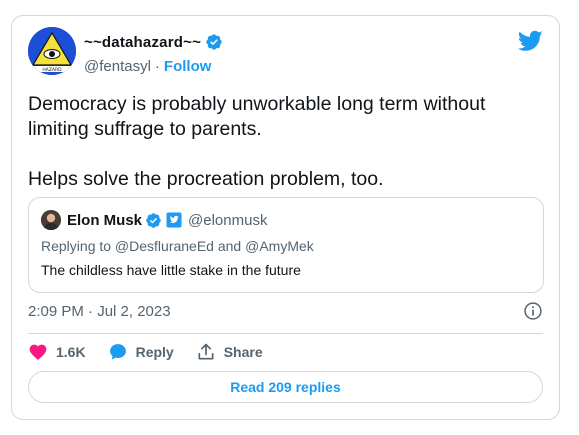 This screenshot has height=435, width=579. I want to click on reply-button: Reply, so click(141, 352).